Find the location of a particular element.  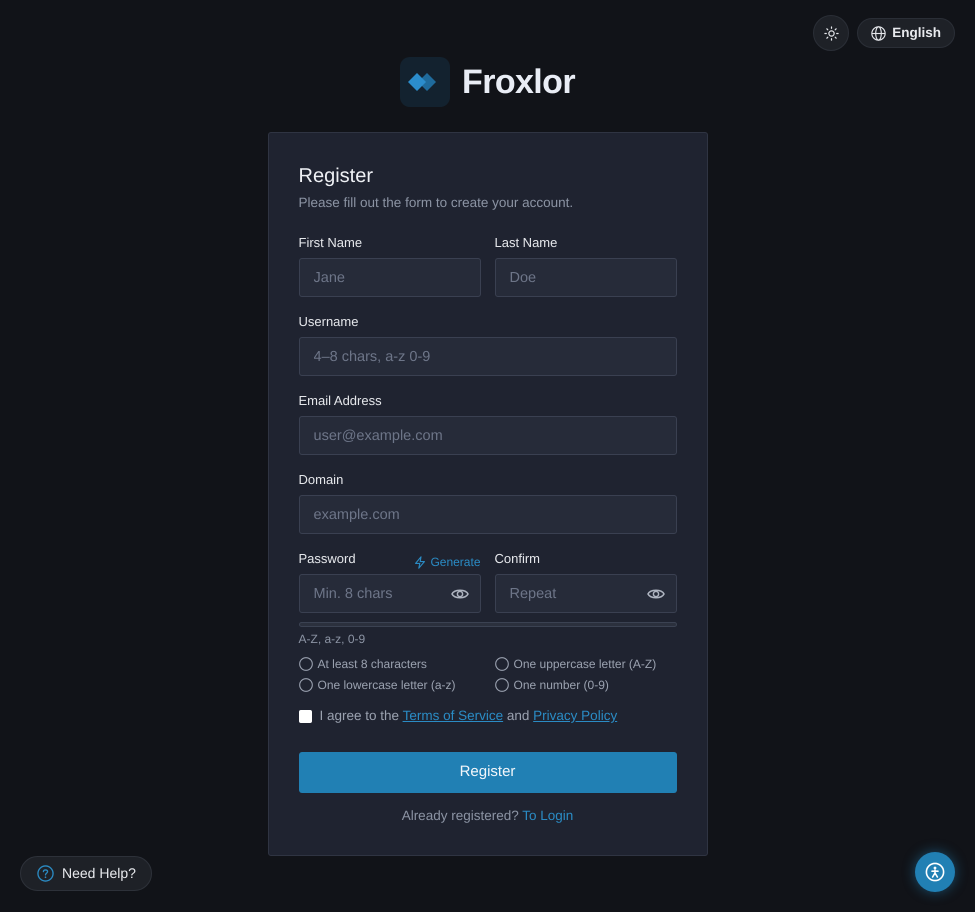

agreement-text: I agree to the Terms of Service and Privacy Policy is located at coordinates (469, 716).